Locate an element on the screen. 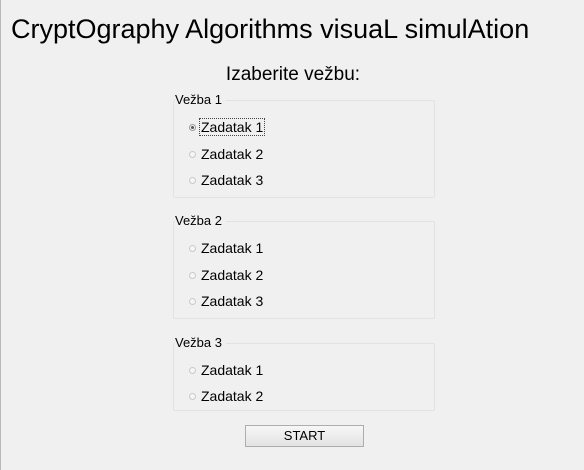 Image resolution: width=584 pixels, height=470 pixels. radio-vezba1-zadatak3: Zadatak 3 is located at coordinates (227, 180).